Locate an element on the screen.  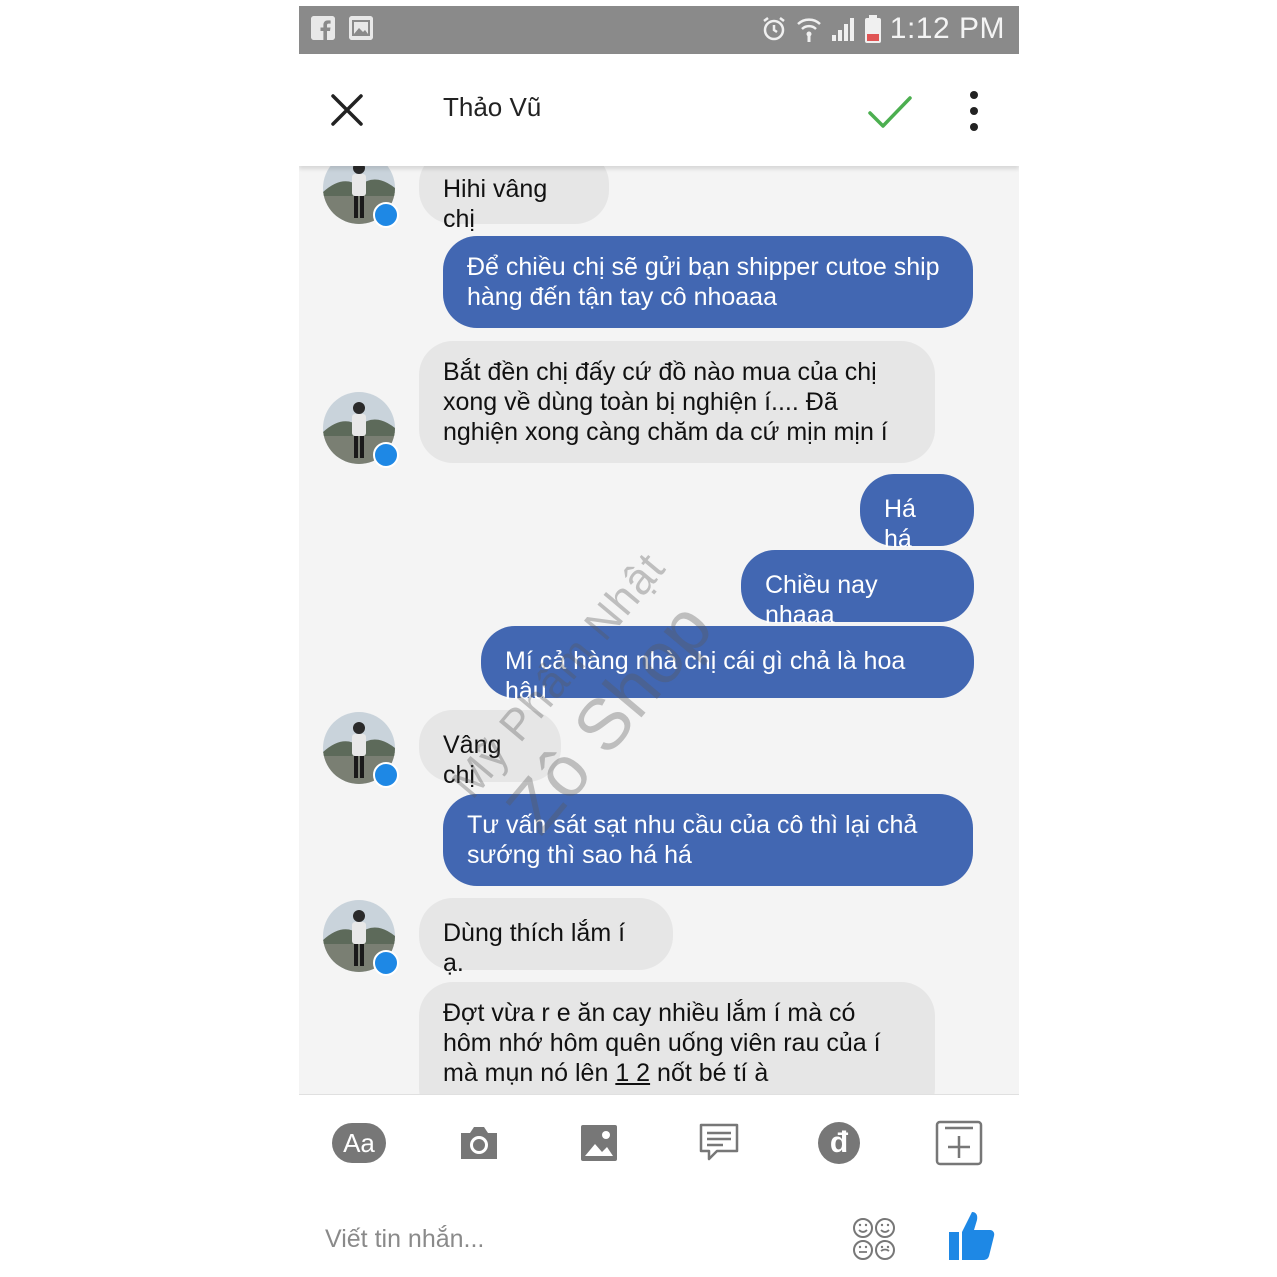
close-button is located at coordinates (347, 110).